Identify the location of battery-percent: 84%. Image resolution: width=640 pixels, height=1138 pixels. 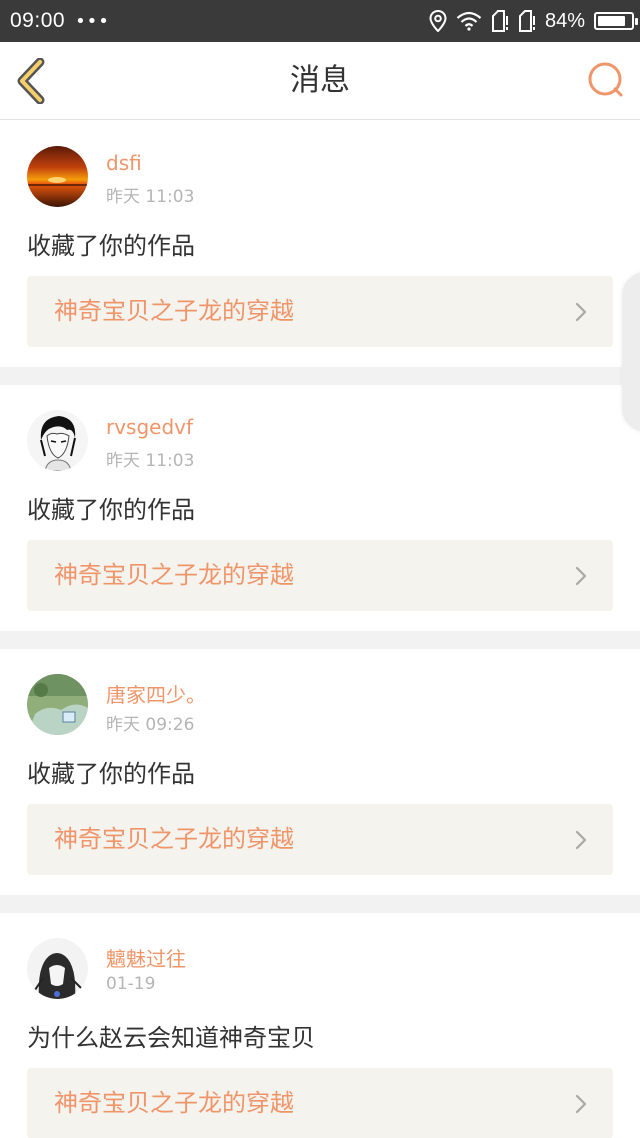
(564, 20).